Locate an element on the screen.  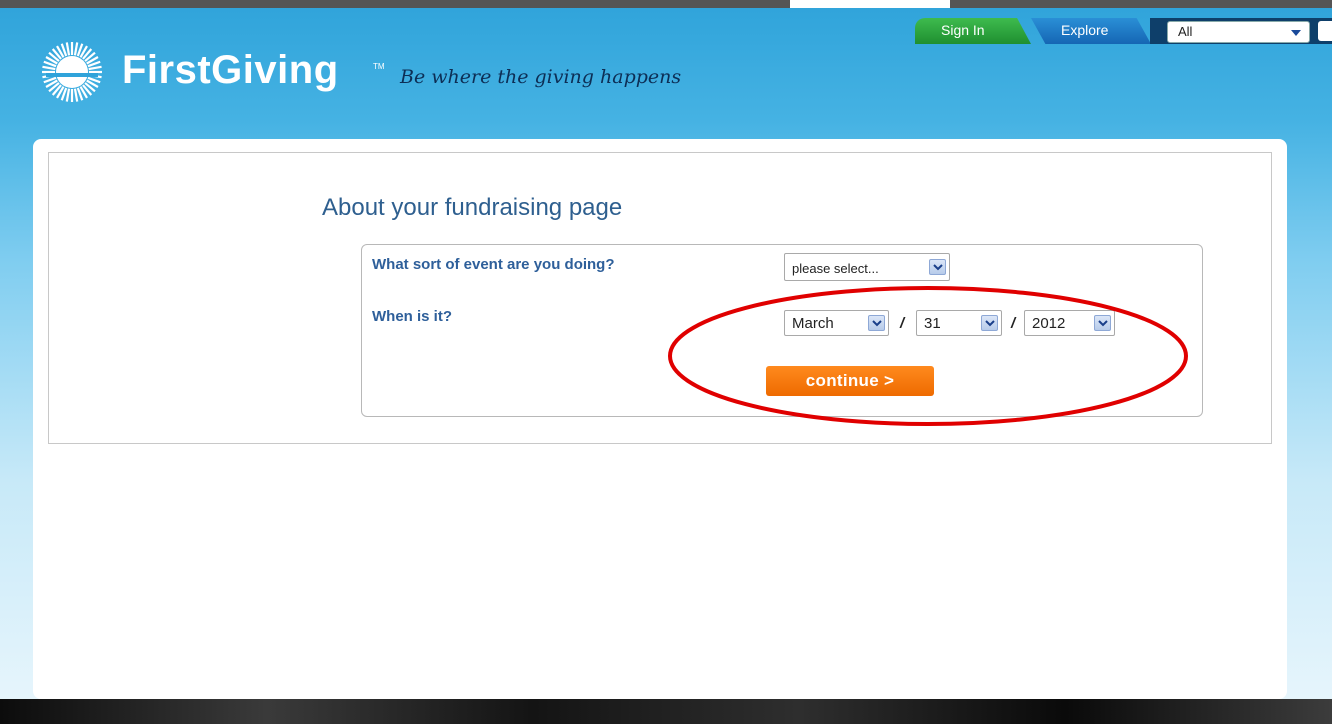
event-date-label: When is it? is located at coordinates (412, 316).